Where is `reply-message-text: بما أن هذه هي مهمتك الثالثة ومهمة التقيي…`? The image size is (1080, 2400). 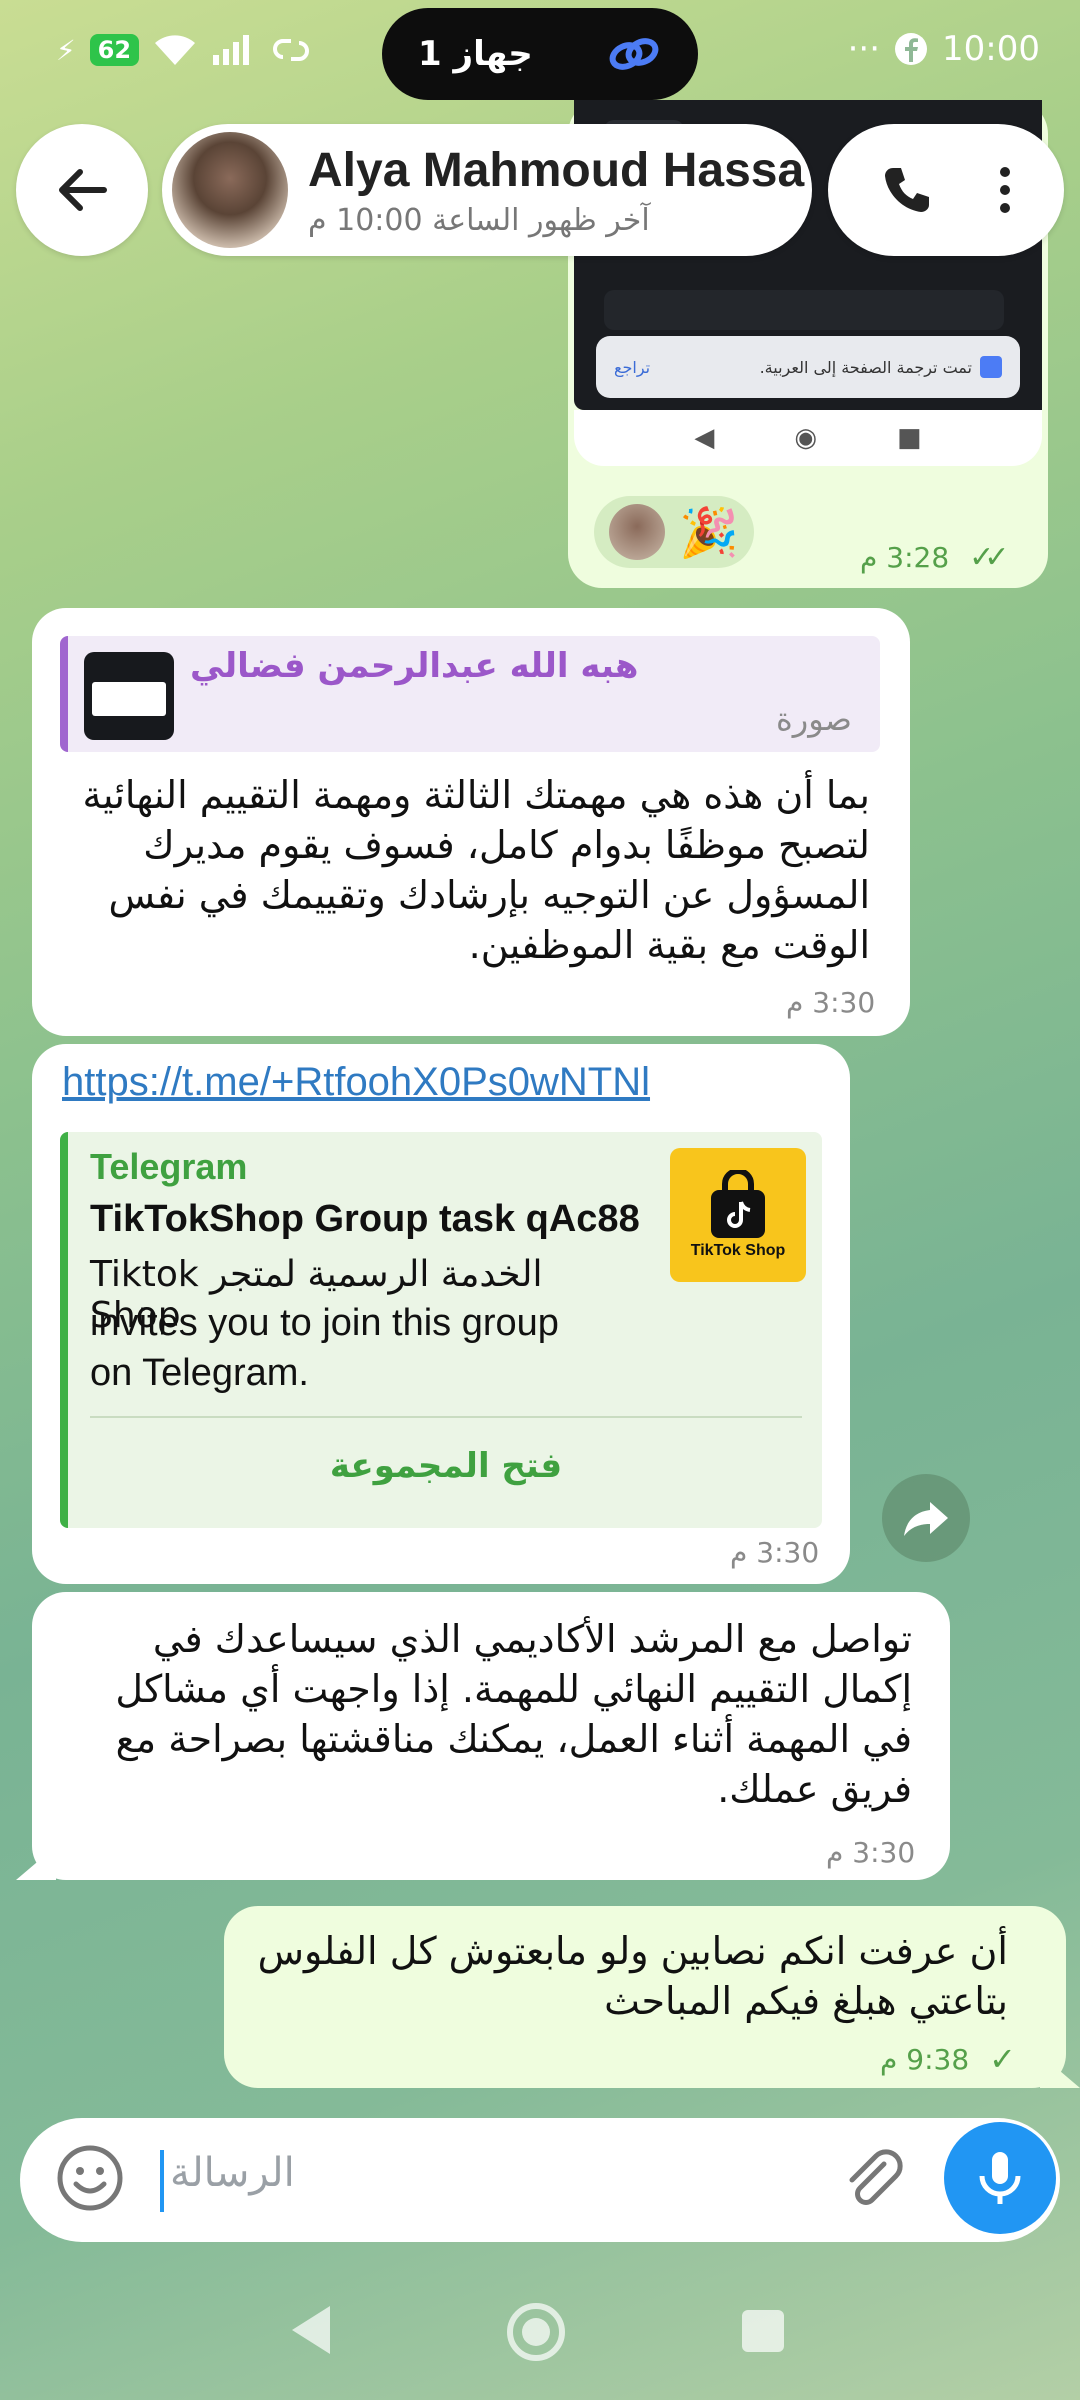
reply-message-text: بما أن هذه هي مهمتك الثالثة ومهمة التقيي… is located at coordinates (476, 870).